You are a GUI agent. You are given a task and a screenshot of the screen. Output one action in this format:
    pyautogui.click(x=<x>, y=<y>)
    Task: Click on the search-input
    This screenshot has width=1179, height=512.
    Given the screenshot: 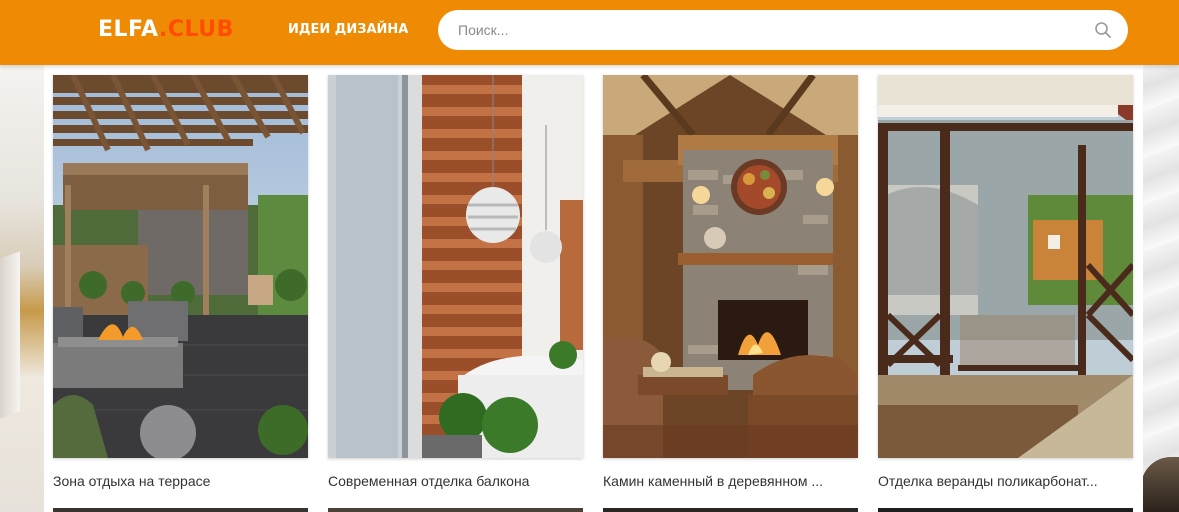 What is the action you would take?
    pyautogui.click(x=768, y=30)
    